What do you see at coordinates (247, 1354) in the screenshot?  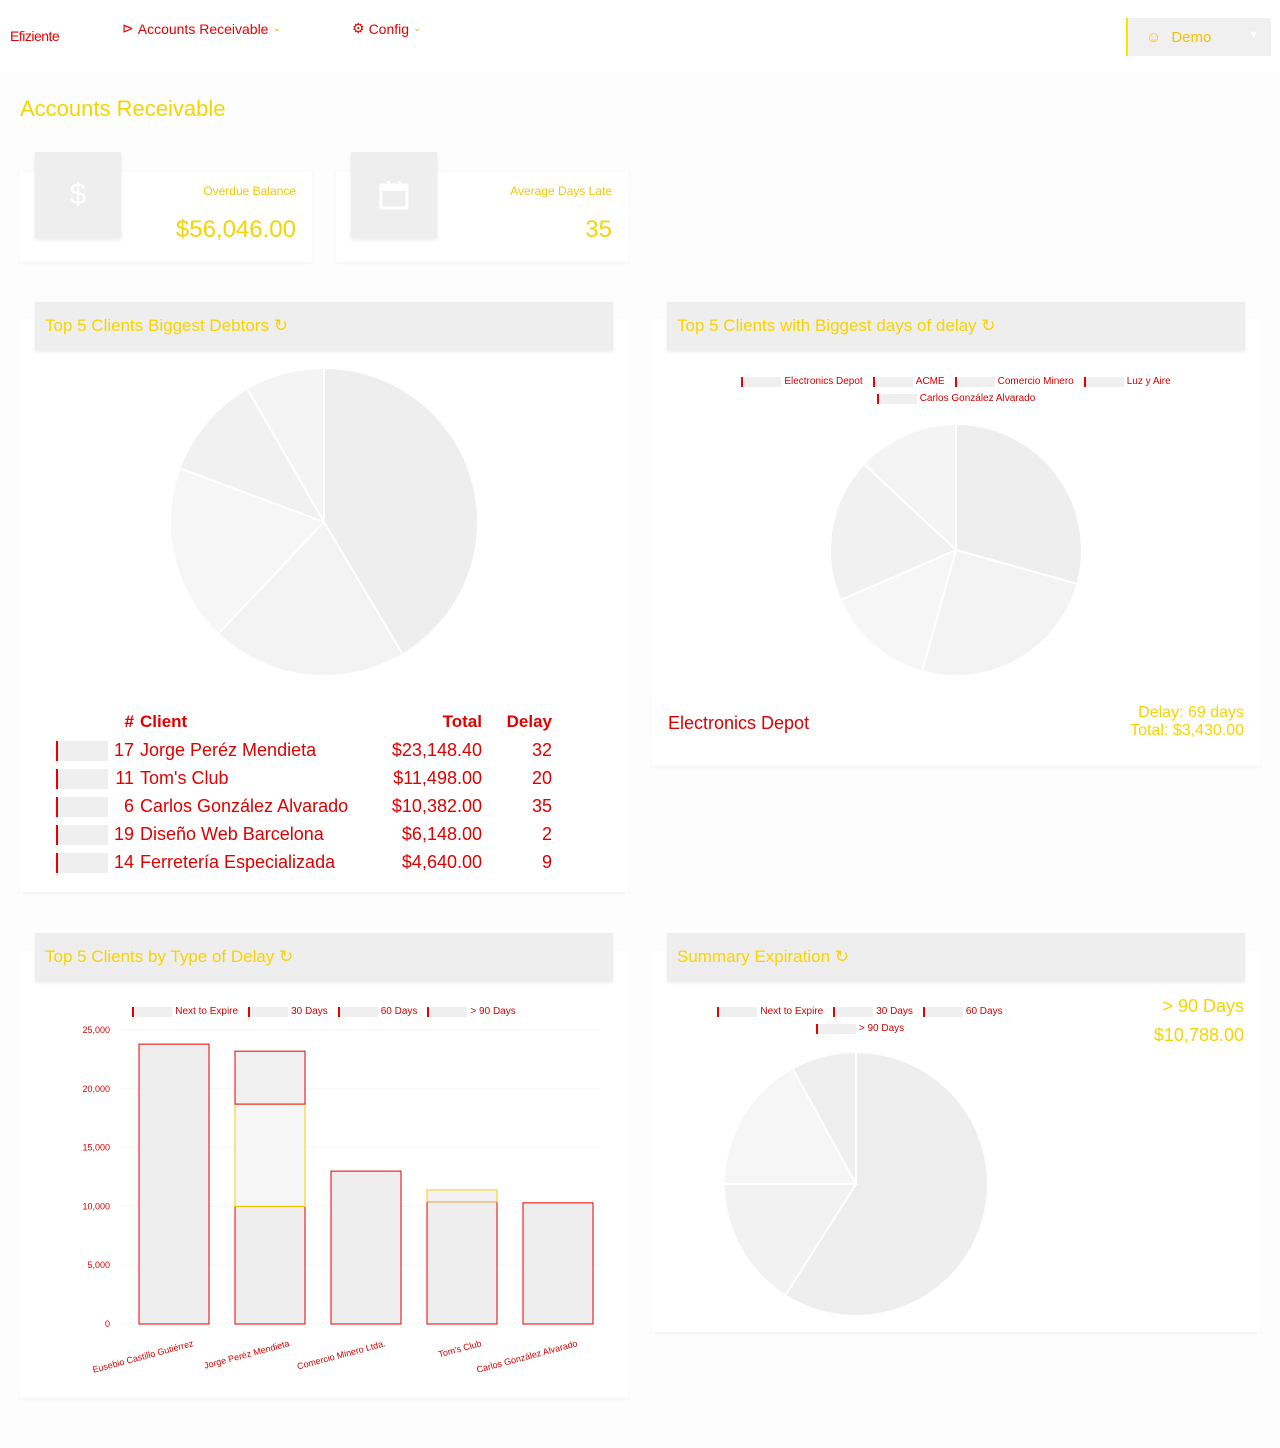 I see `x-tick-label: Jorge Peréz Mendieta` at bounding box center [247, 1354].